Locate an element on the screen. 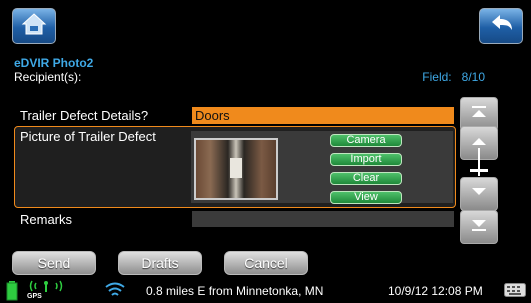  clear-button: Clear is located at coordinates (366, 178).